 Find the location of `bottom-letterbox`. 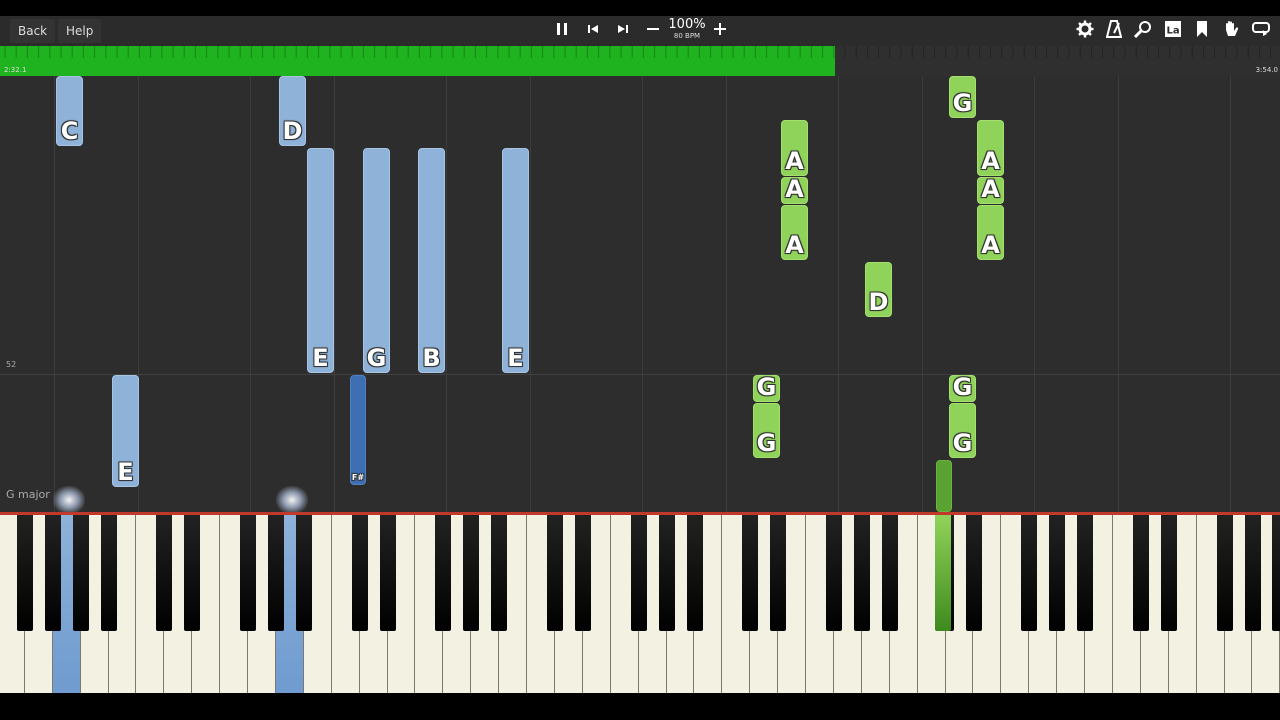

bottom-letterbox is located at coordinates (640, 706).